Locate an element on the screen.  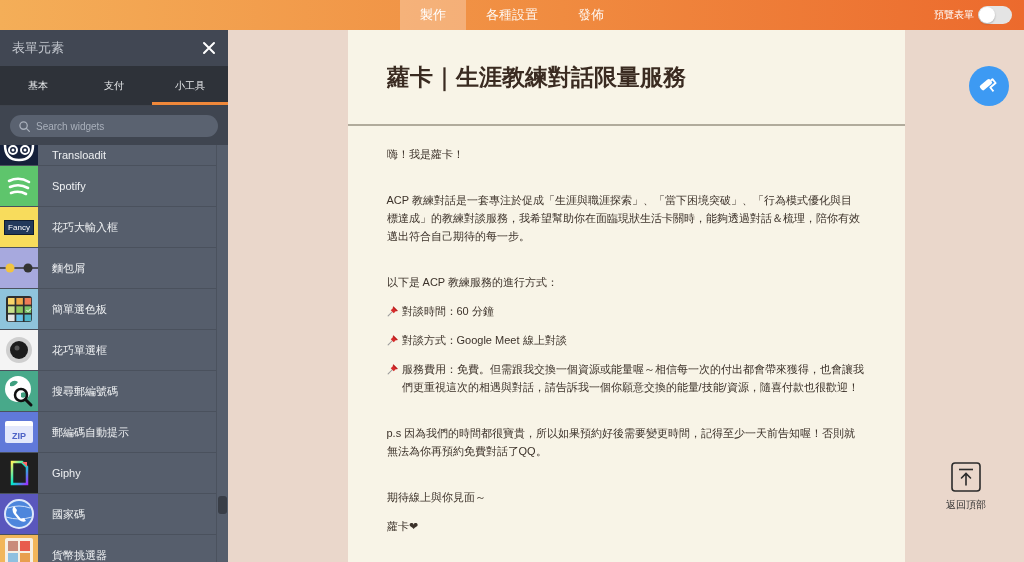
paragraph-text: 蘿卡❤ is located at coordinates (402, 526).